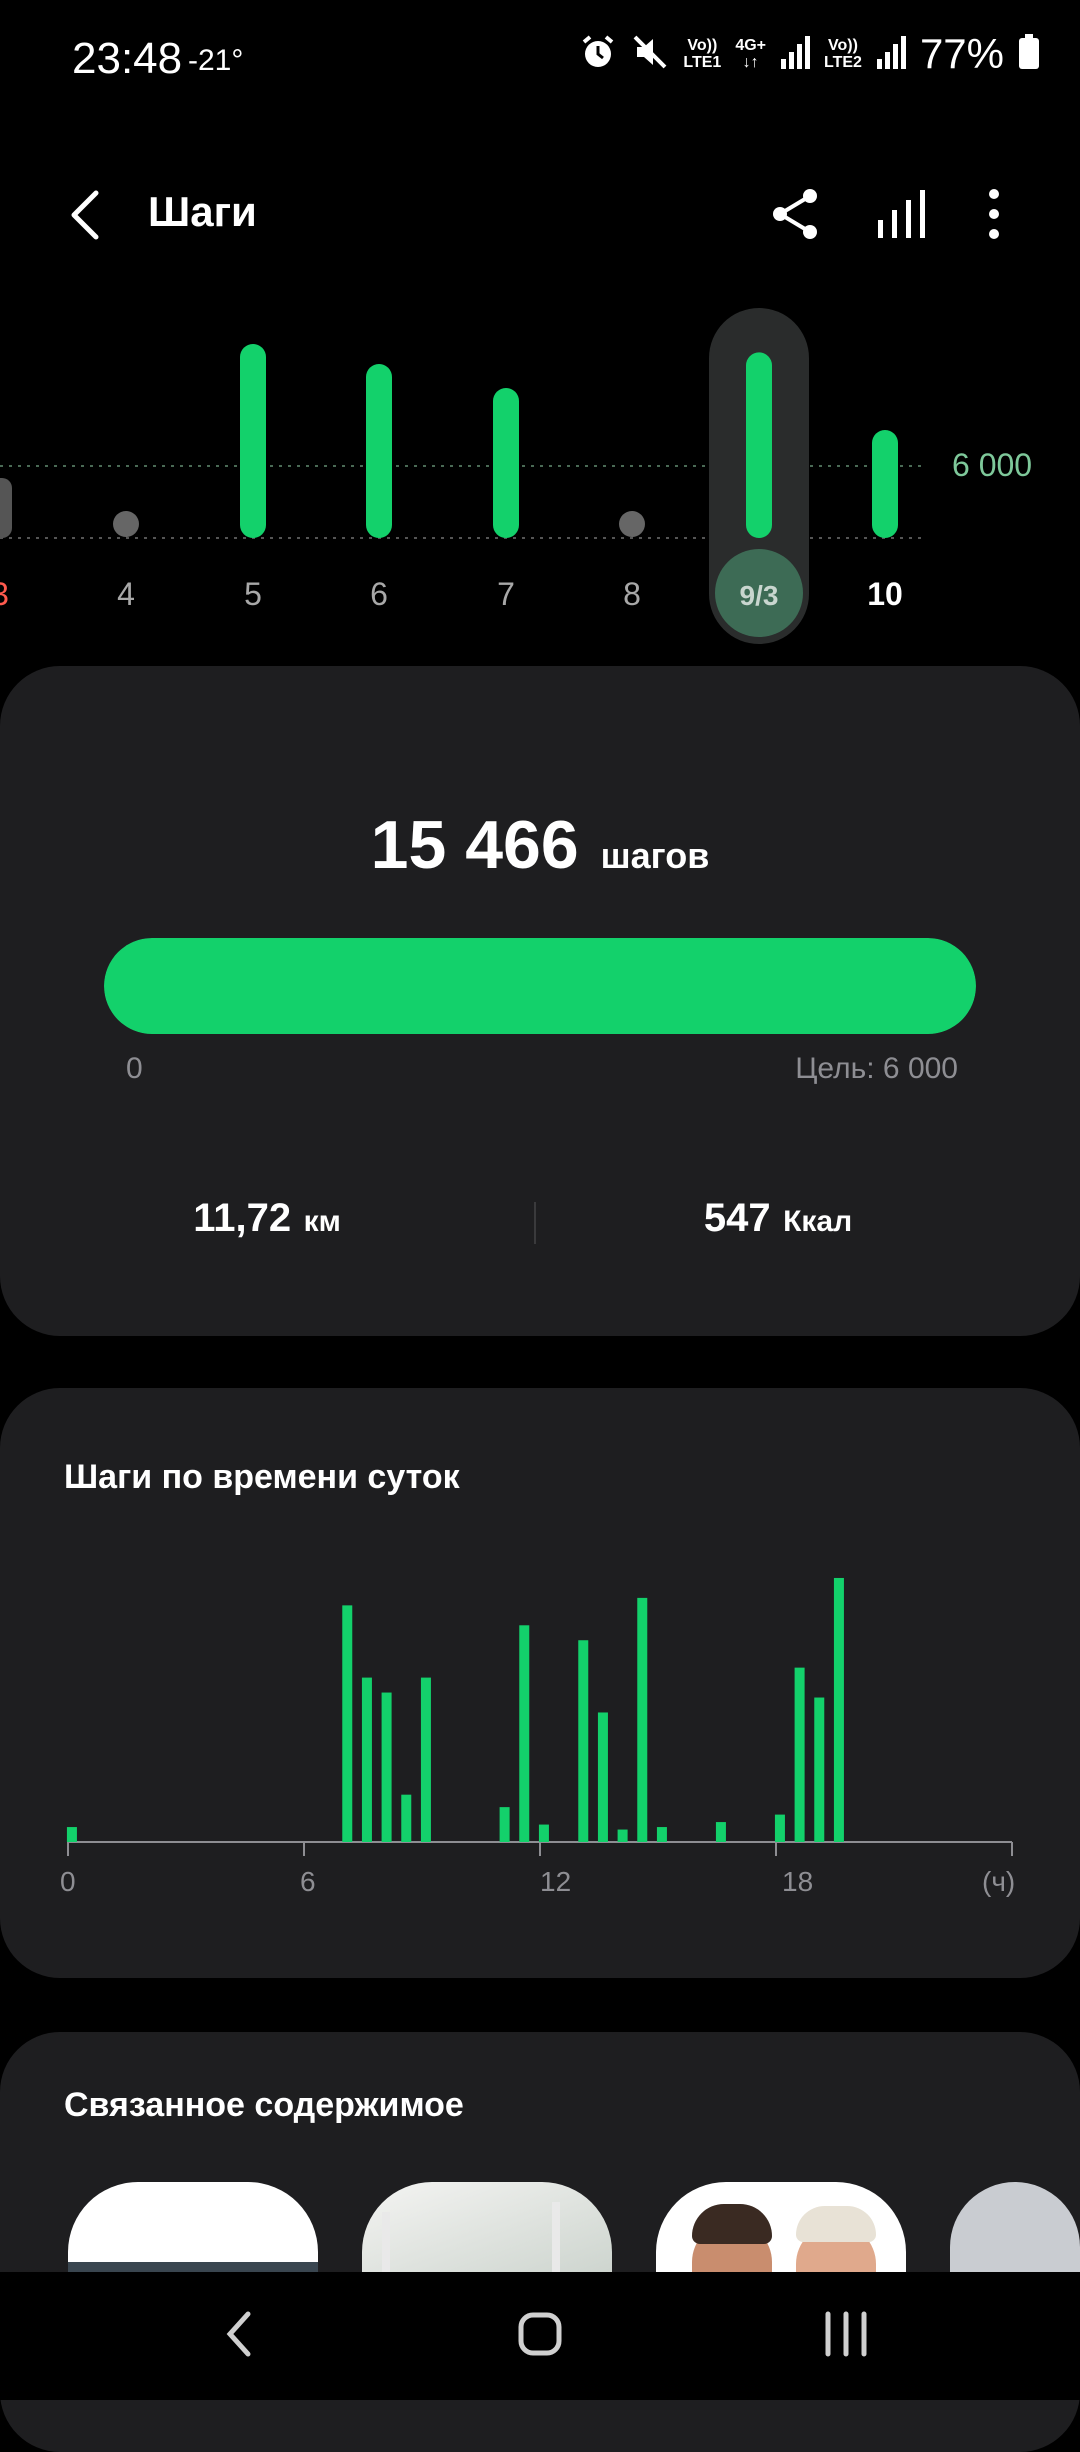 This screenshot has width=1080, height=2452. What do you see at coordinates (308, 1881) in the screenshot?
I see `hourly-tick-label: 6` at bounding box center [308, 1881].